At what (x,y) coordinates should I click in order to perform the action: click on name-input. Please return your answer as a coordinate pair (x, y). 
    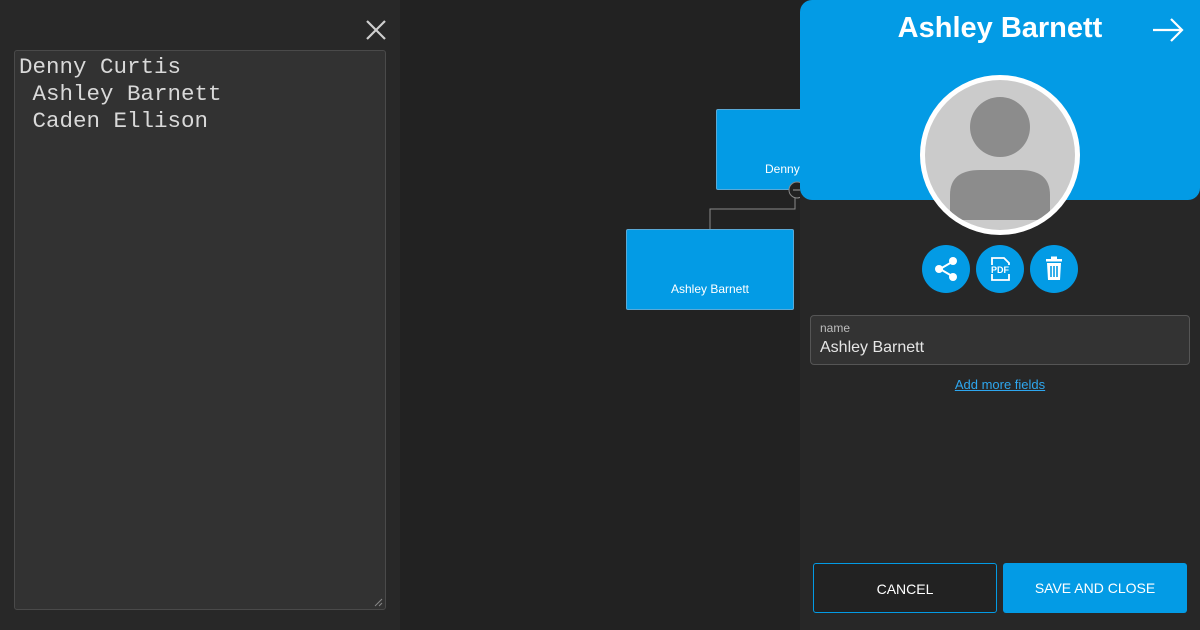
    Looking at the image, I should click on (1000, 348).